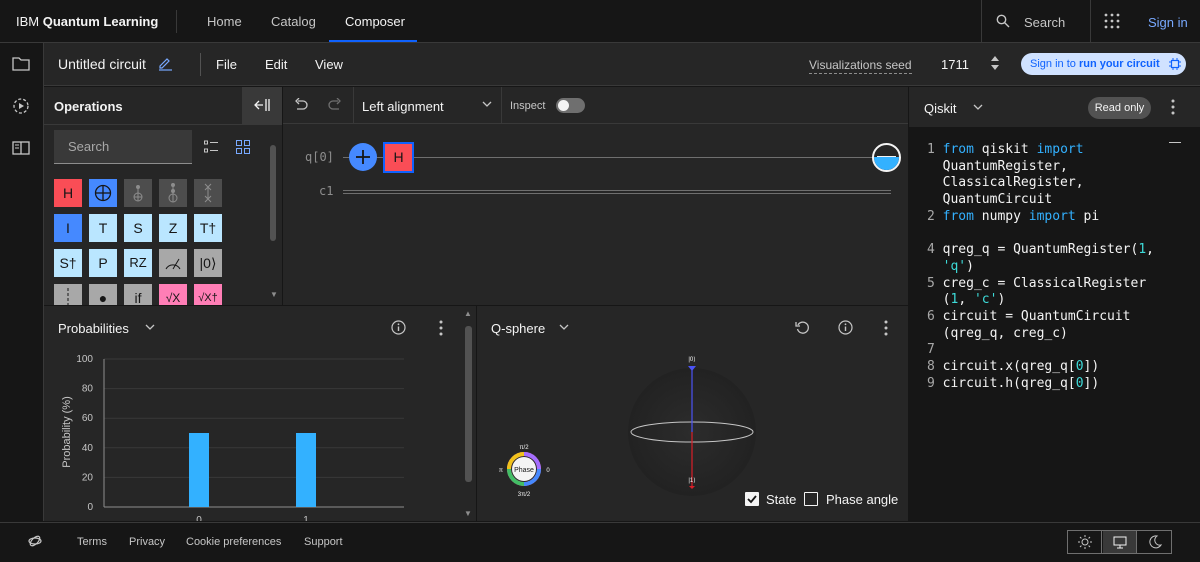  I want to click on footer-terms: Terms, so click(92, 542).